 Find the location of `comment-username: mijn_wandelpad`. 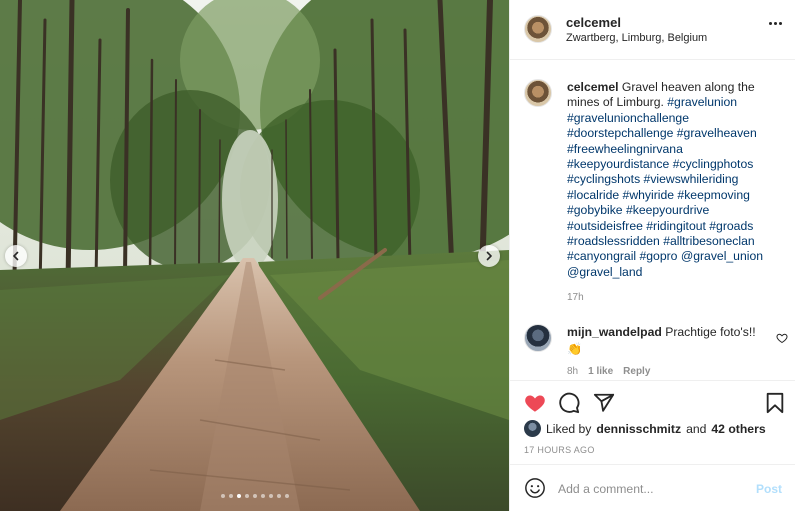

comment-username: mijn_wandelpad is located at coordinates (614, 332).